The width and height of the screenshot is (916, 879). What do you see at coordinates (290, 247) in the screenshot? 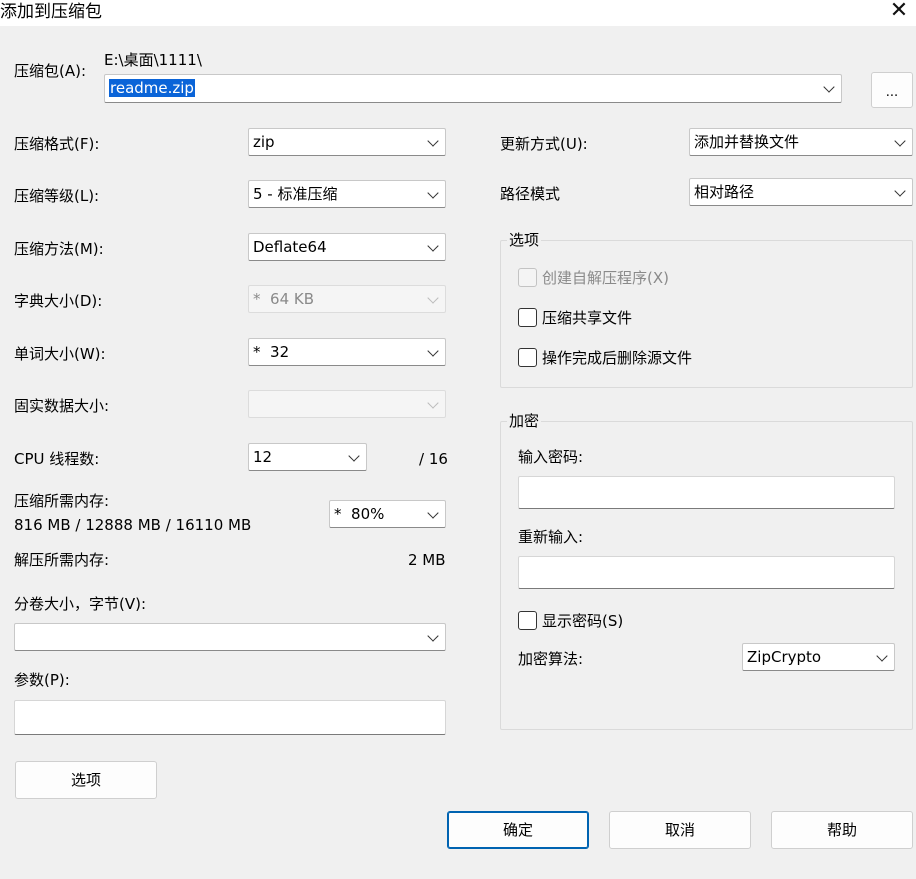
I see `method-value: Deflate64` at bounding box center [290, 247].